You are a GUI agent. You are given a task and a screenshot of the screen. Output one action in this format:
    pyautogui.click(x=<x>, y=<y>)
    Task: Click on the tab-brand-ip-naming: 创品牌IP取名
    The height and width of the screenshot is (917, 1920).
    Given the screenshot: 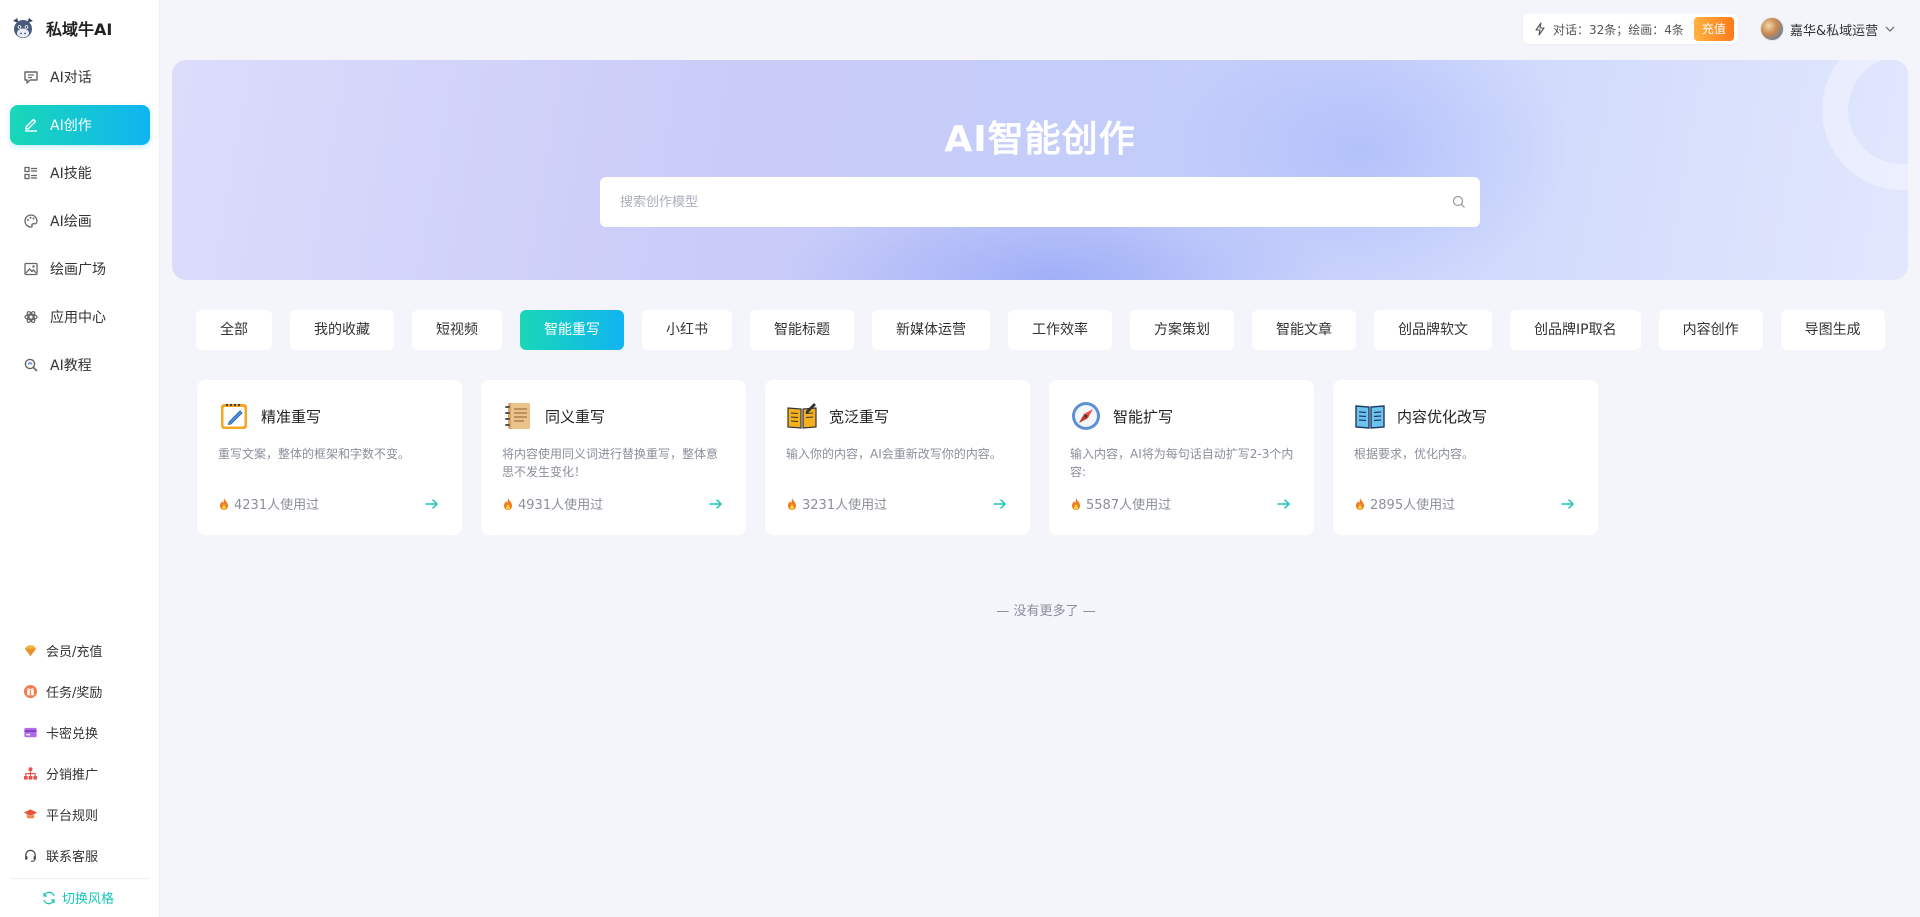 What is the action you would take?
    pyautogui.click(x=1575, y=330)
    